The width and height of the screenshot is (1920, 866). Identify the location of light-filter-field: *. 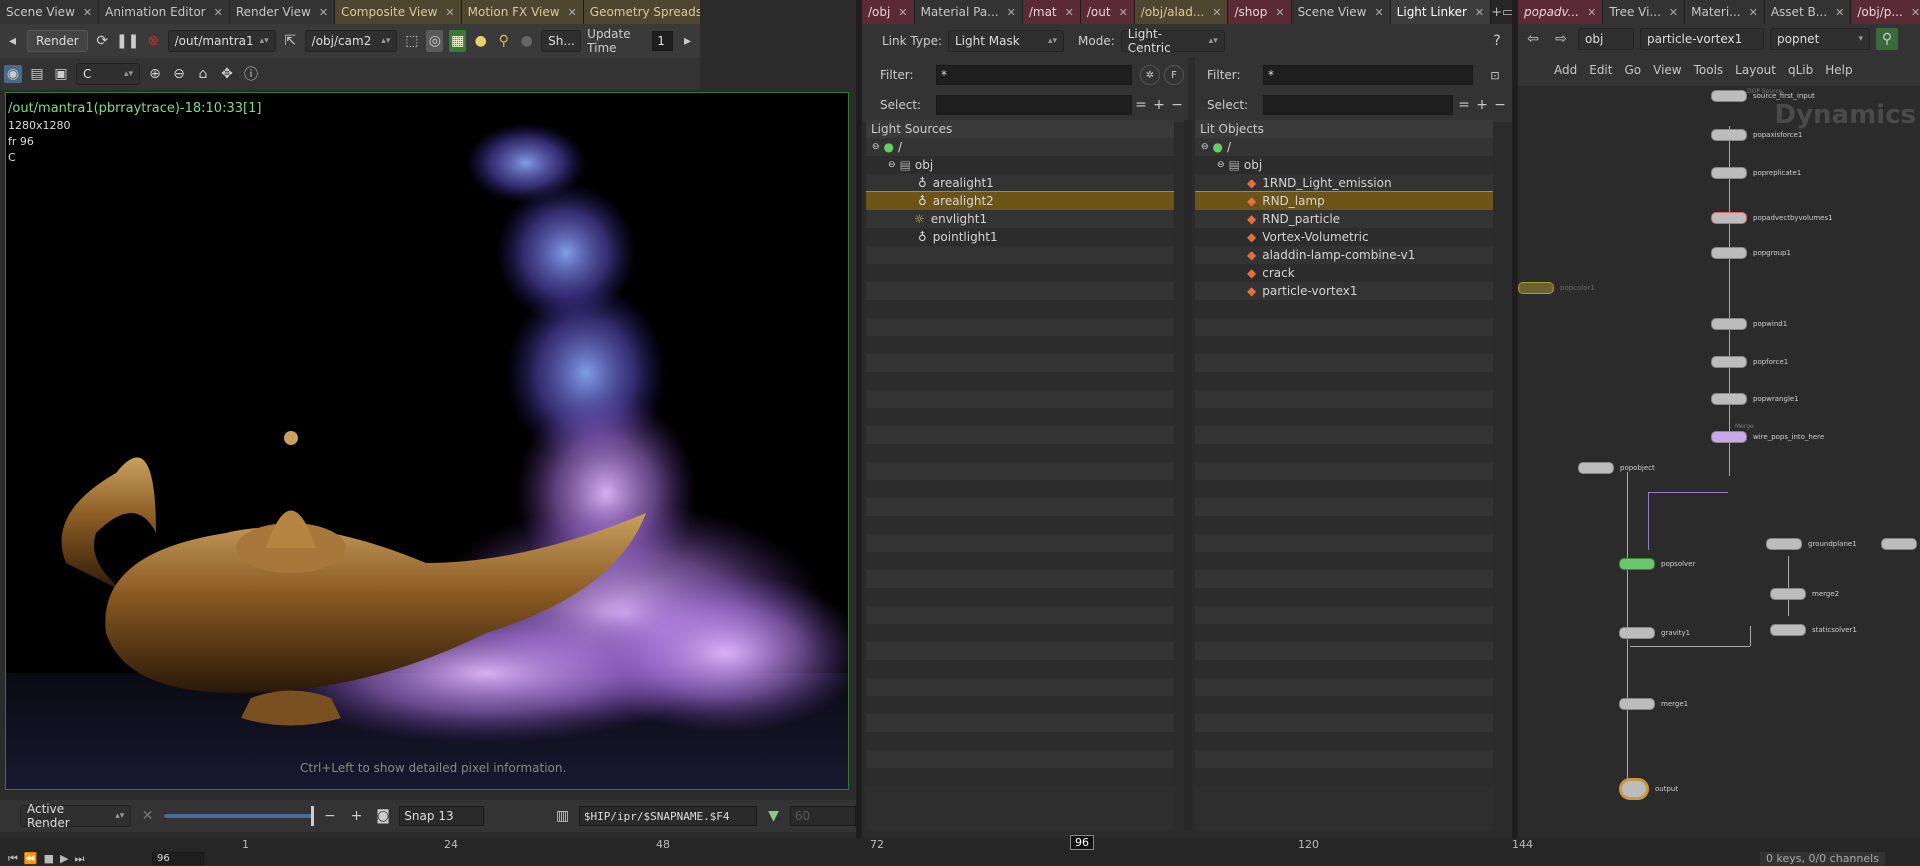
(1034, 75).